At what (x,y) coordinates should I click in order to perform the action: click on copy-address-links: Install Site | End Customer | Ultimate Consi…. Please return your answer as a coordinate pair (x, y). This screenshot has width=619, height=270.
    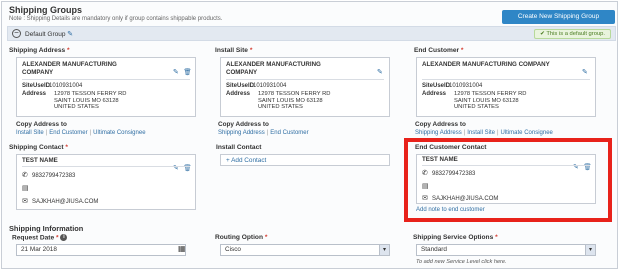
    Looking at the image, I should click on (81, 133).